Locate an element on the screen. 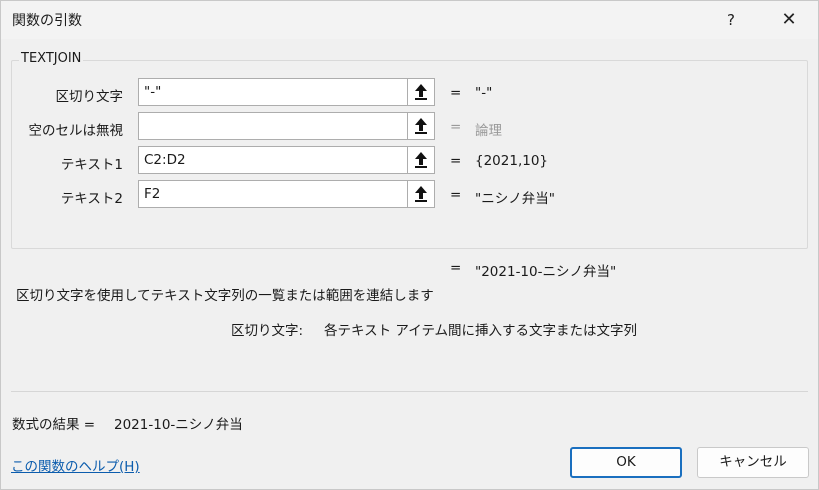 The image size is (819, 490). function-result-preview: "2021-10-ニシノ弁当" is located at coordinates (546, 272).